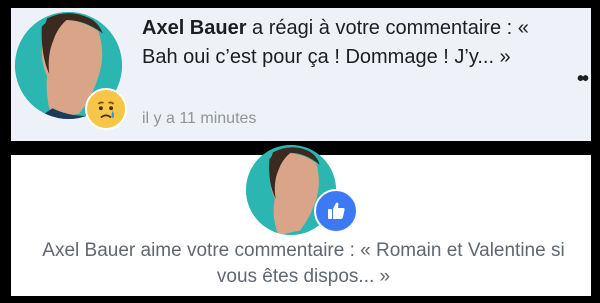 The width and height of the screenshot is (600, 303). Describe the element at coordinates (199, 118) in the screenshot. I see `timestamp: il y a 11 minutes` at that location.